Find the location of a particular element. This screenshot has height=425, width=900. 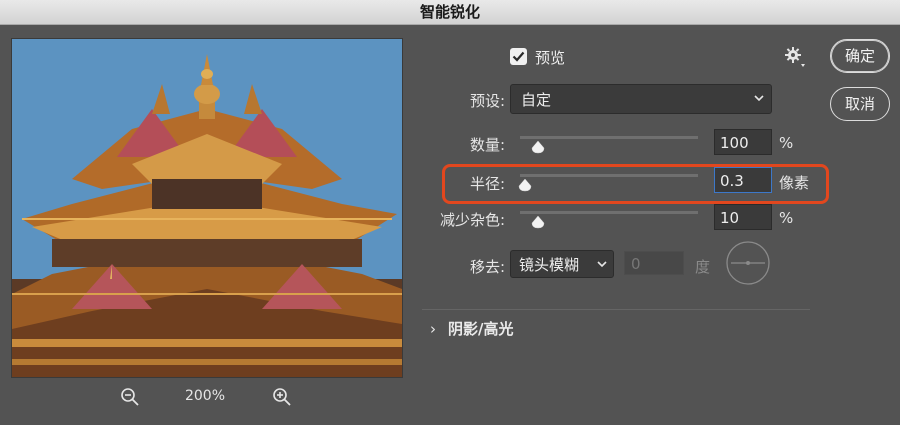

radius-slider-thumb is located at coordinates (525, 185).